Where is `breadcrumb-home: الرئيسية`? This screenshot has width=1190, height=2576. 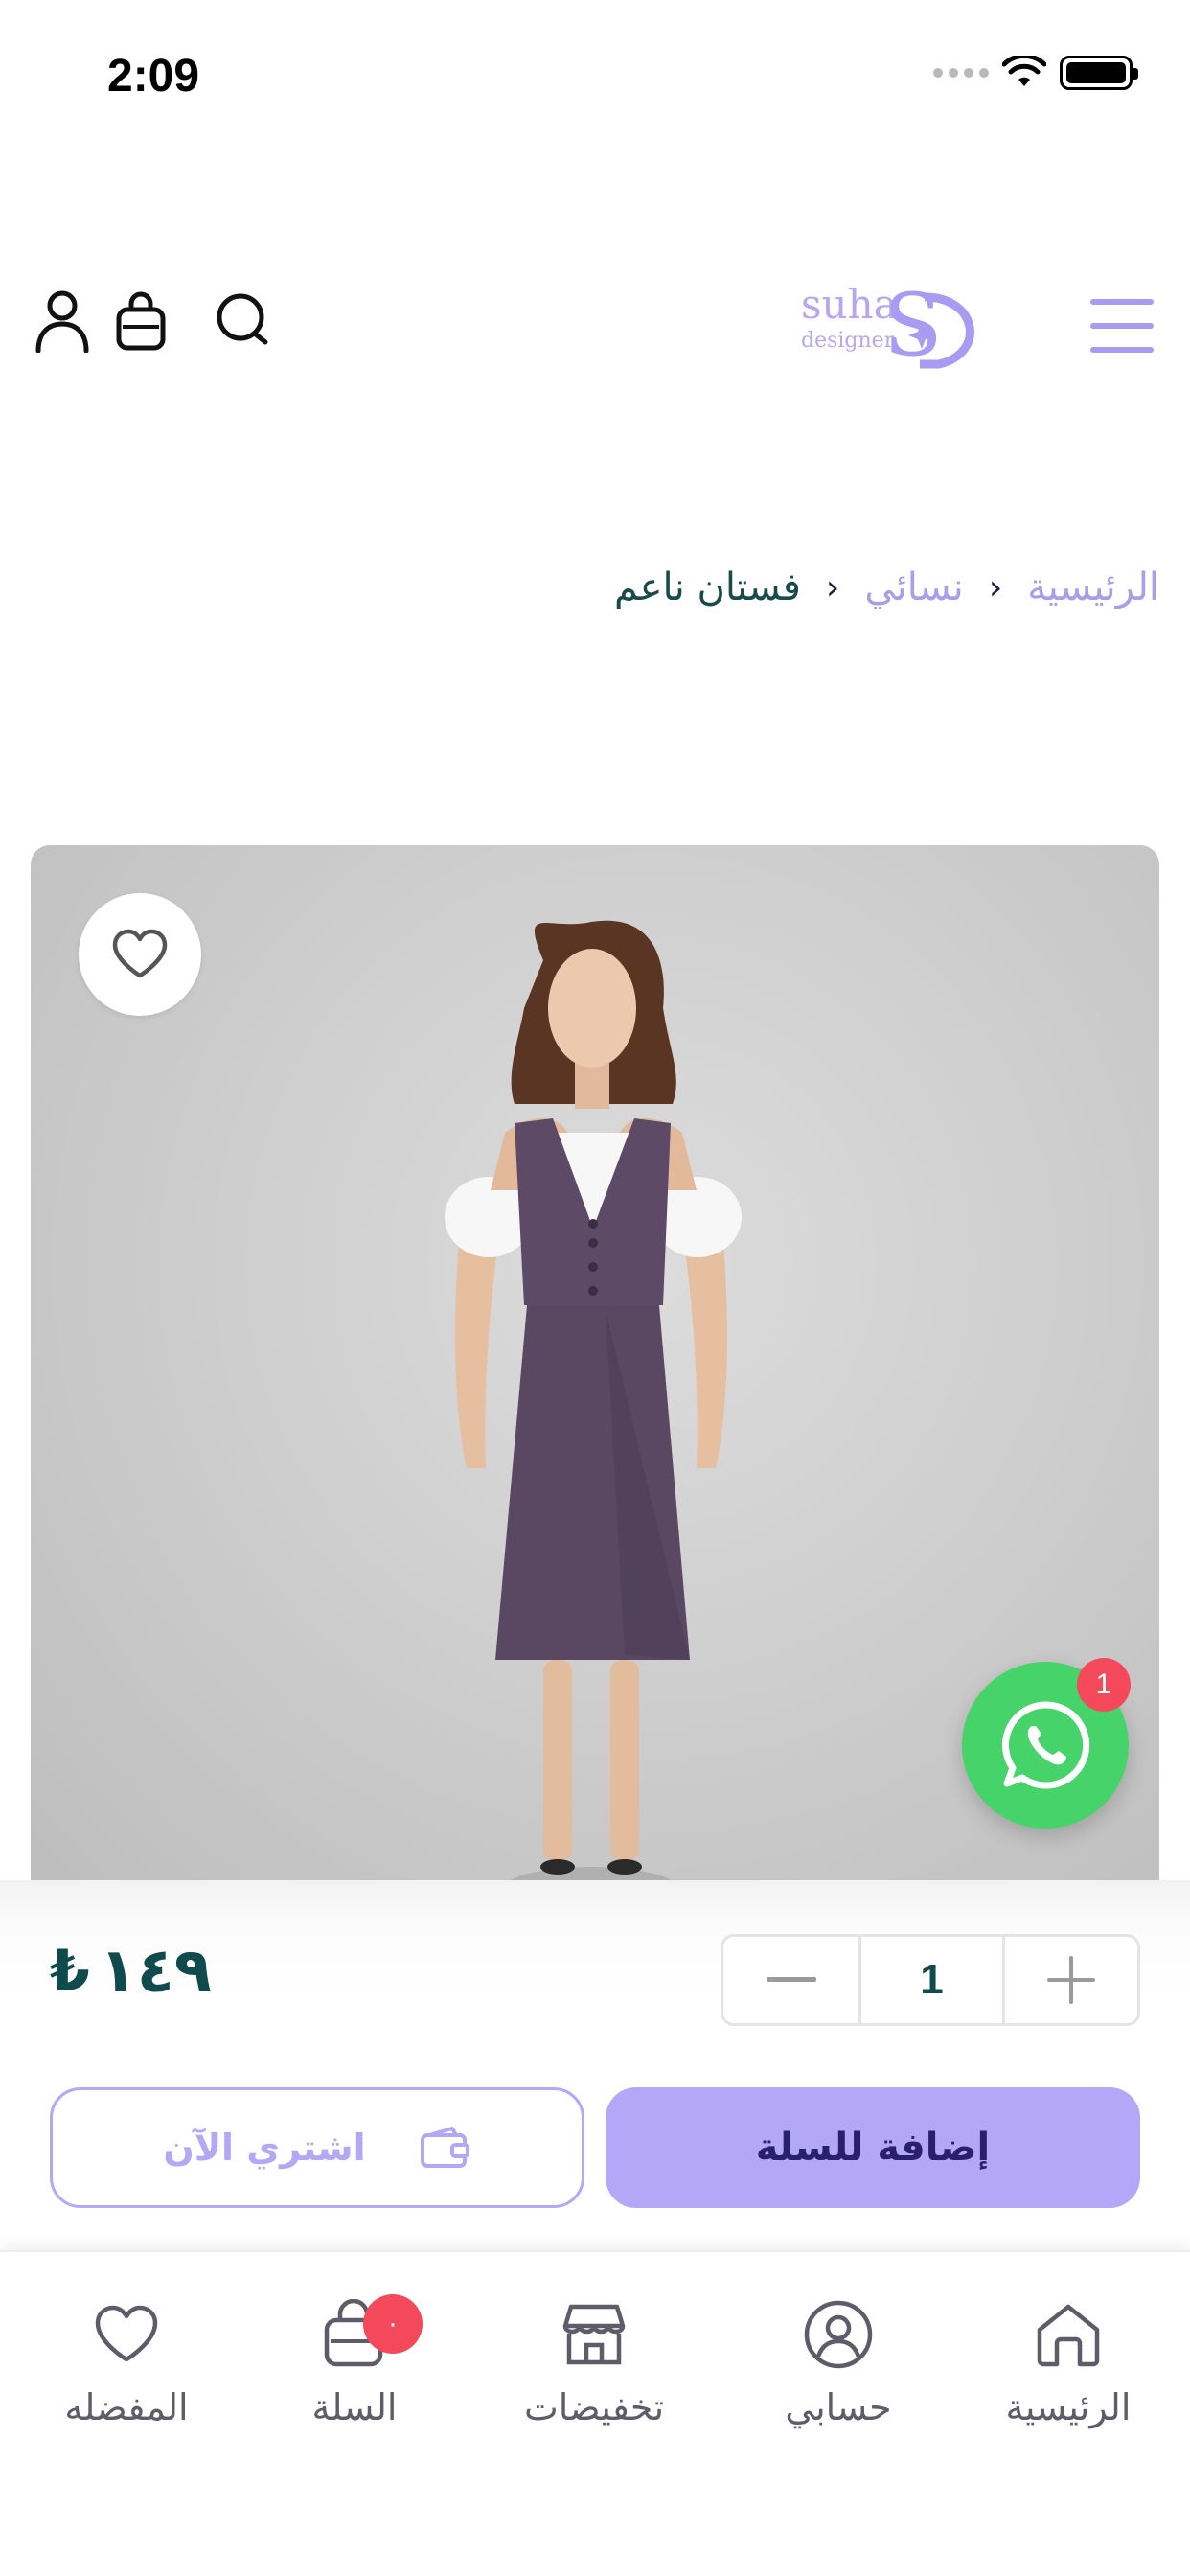
breadcrumb-home: الرئيسية is located at coordinates (1093, 587).